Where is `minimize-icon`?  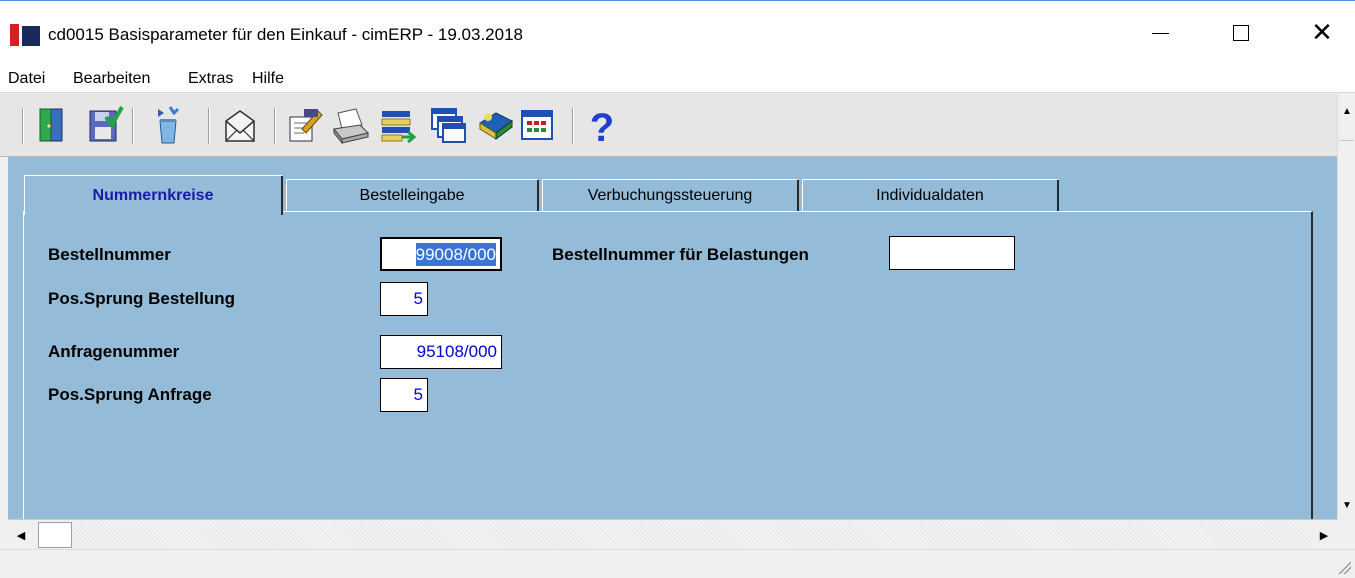
minimize-icon is located at coordinates (1160, 33).